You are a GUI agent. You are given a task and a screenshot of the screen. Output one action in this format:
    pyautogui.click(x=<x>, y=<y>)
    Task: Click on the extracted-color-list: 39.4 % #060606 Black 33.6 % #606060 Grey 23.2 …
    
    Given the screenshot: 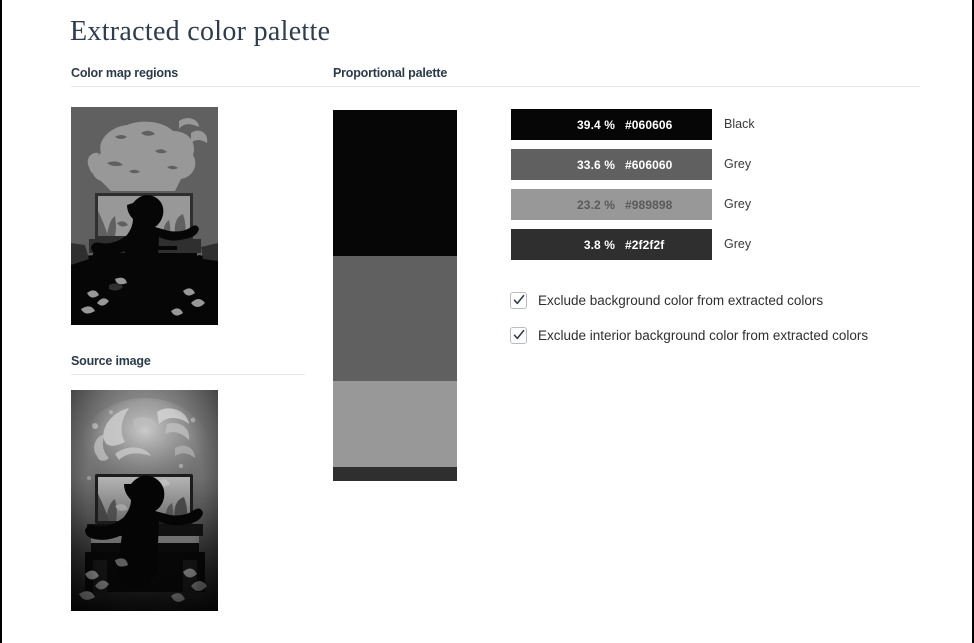 What is the action you would take?
    pyautogui.click(x=721, y=189)
    